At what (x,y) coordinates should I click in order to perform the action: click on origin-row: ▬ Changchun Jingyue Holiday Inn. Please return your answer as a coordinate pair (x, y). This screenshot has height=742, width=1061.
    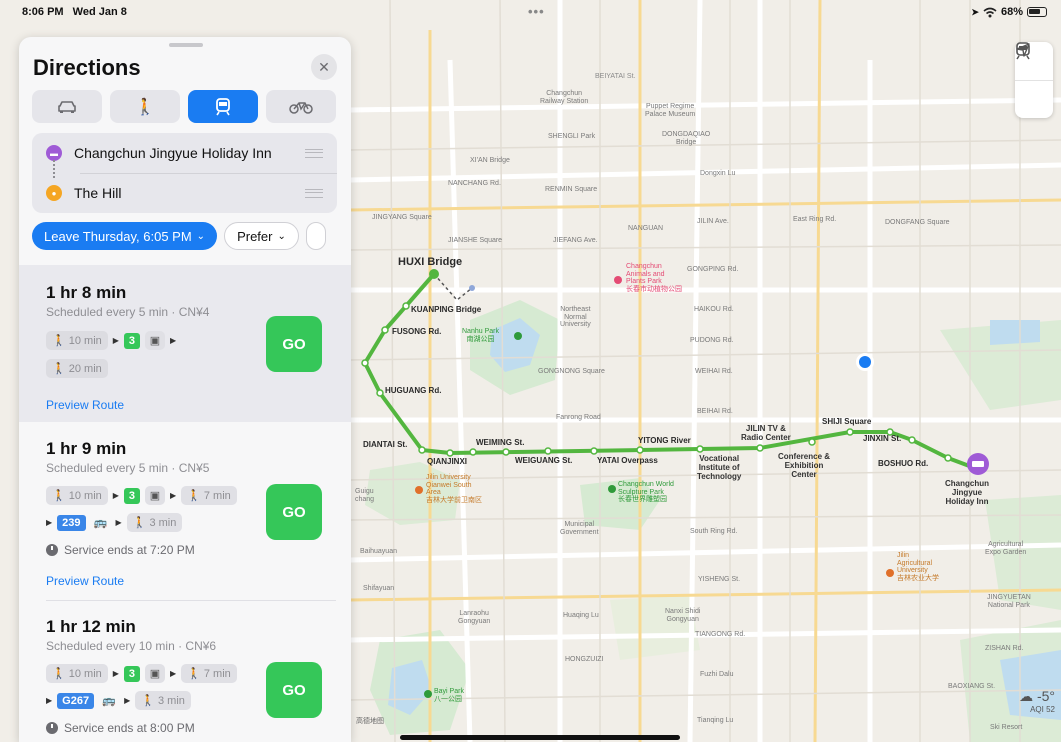
    Looking at the image, I should click on (184, 153).